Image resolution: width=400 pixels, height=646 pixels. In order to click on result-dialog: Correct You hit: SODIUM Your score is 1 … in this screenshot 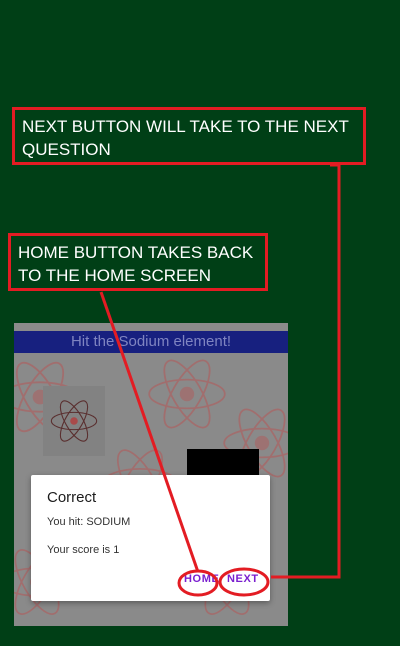, I will do `click(150, 538)`.